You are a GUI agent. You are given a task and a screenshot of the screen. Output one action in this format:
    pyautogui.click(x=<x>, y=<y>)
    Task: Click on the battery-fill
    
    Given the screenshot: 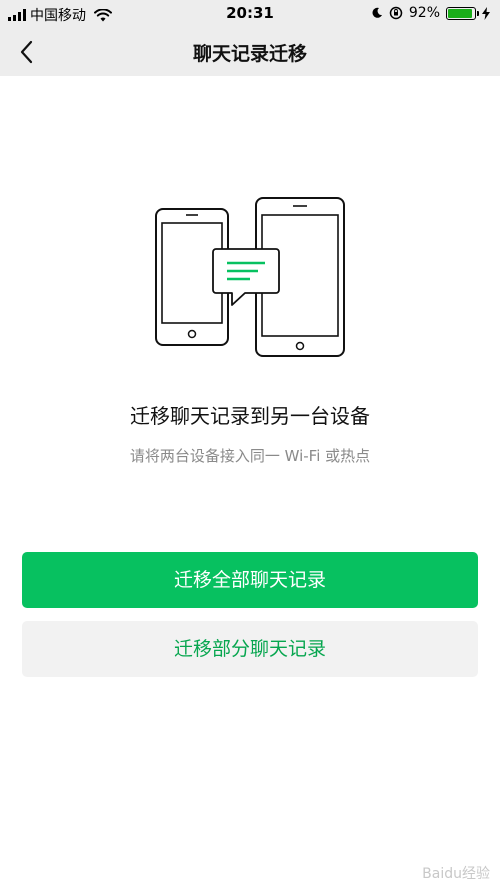 What is the action you would take?
    pyautogui.click(x=460, y=13)
    